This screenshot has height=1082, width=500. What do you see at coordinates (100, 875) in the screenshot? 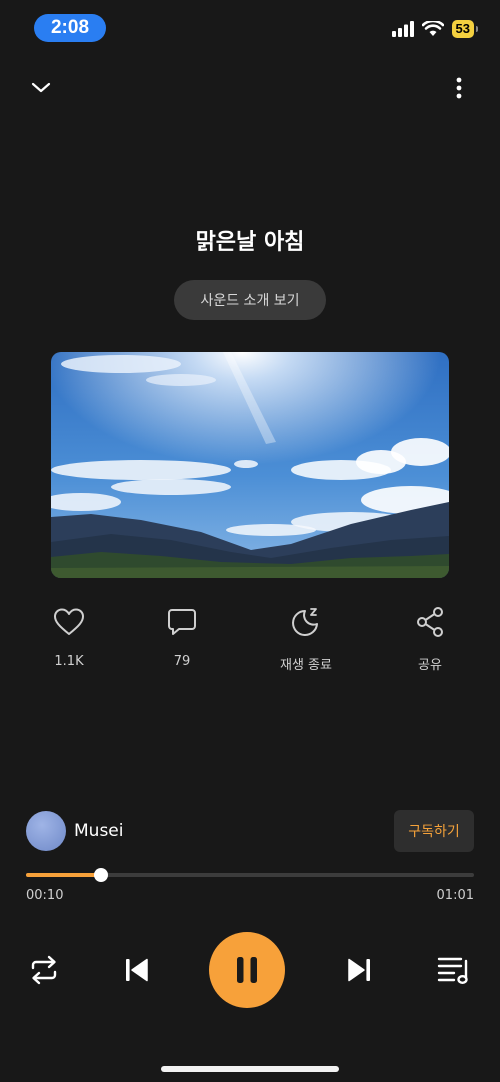
I see `progress-thumb` at bounding box center [100, 875].